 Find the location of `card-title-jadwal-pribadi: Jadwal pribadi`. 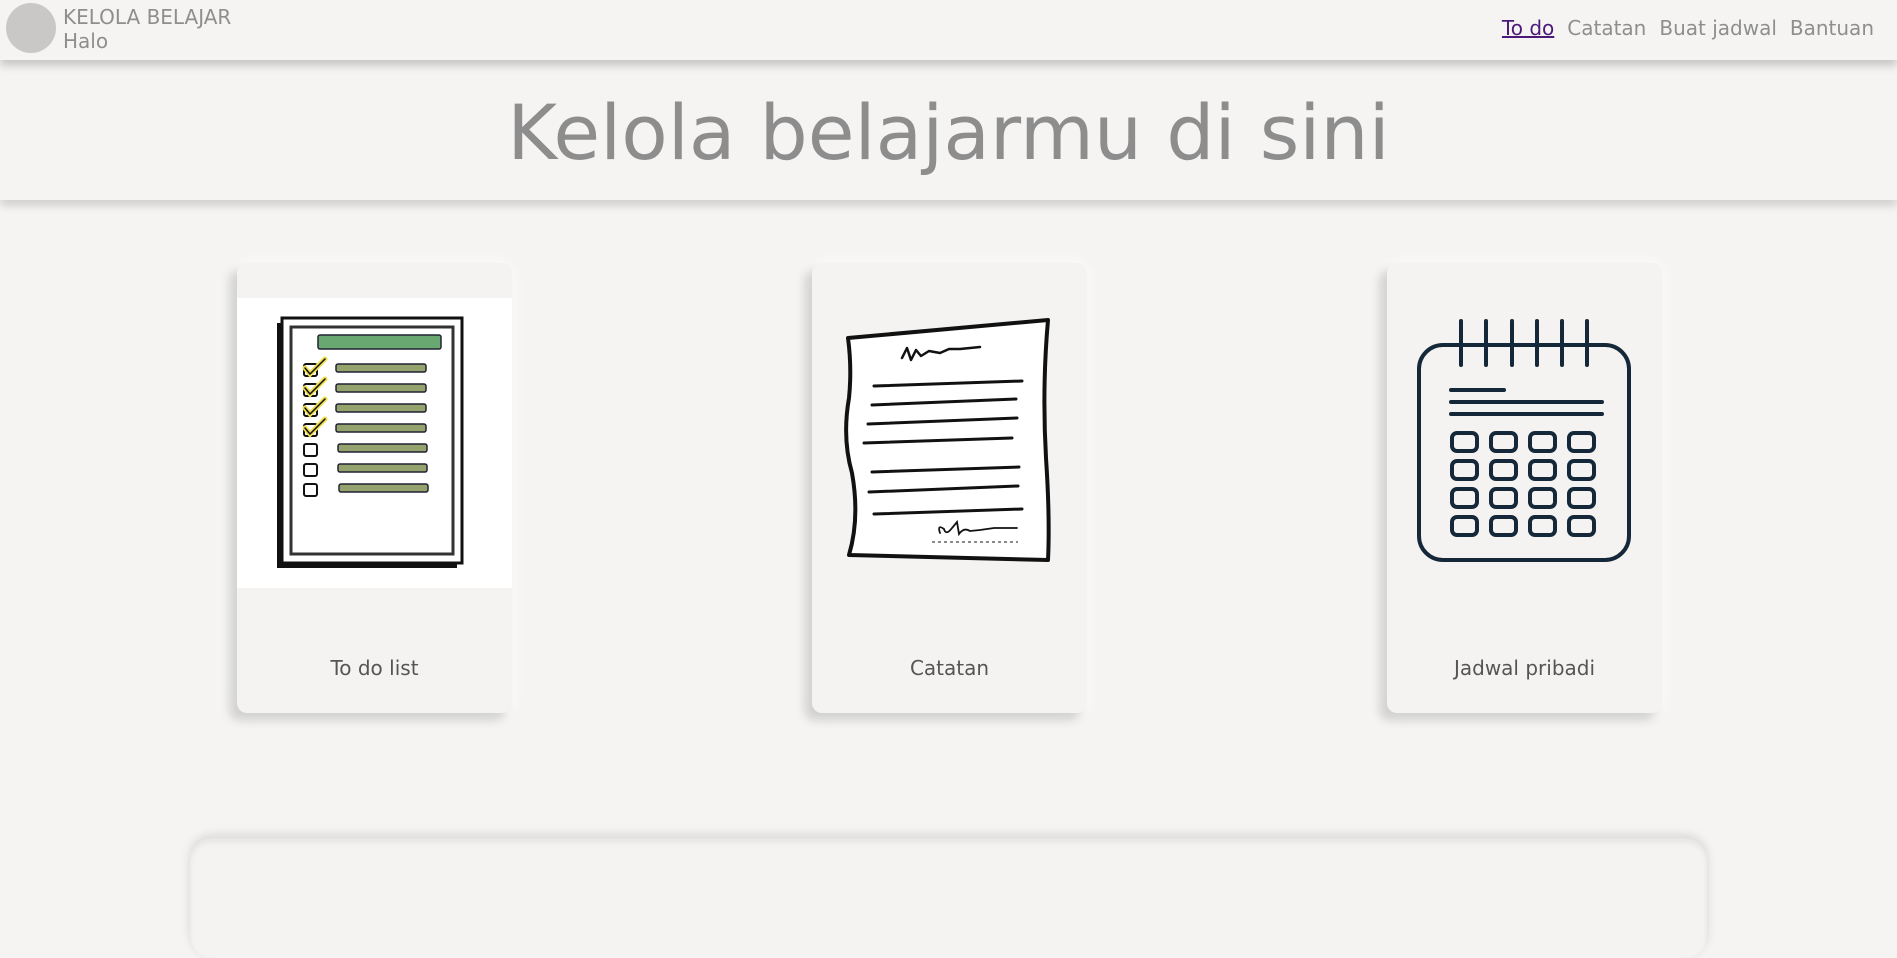

card-title-jadwal-pribadi: Jadwal pribadi is located at coordinates (1524, 668).